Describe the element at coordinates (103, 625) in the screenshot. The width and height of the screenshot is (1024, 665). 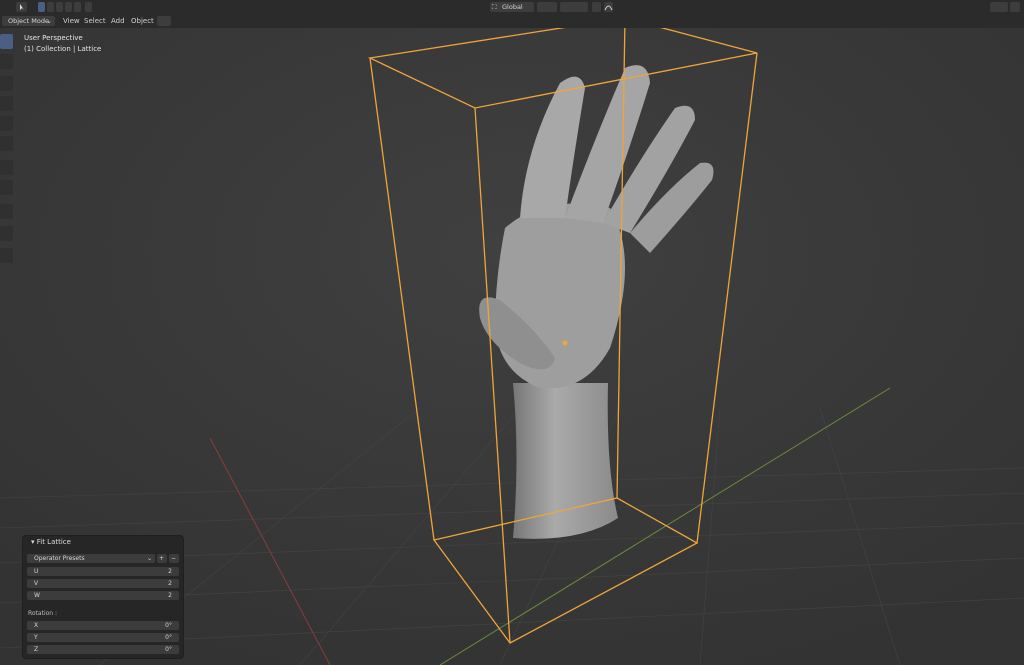
I see `rotation-x-field: X 0°` at that location.